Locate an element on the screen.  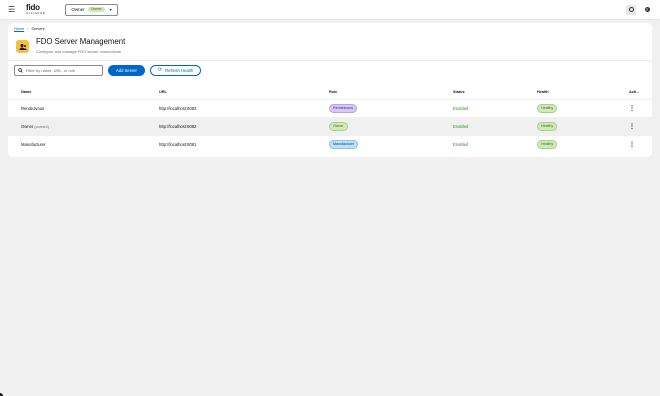
hamburger-icon: ☰ is located at coordinates (13, 9).